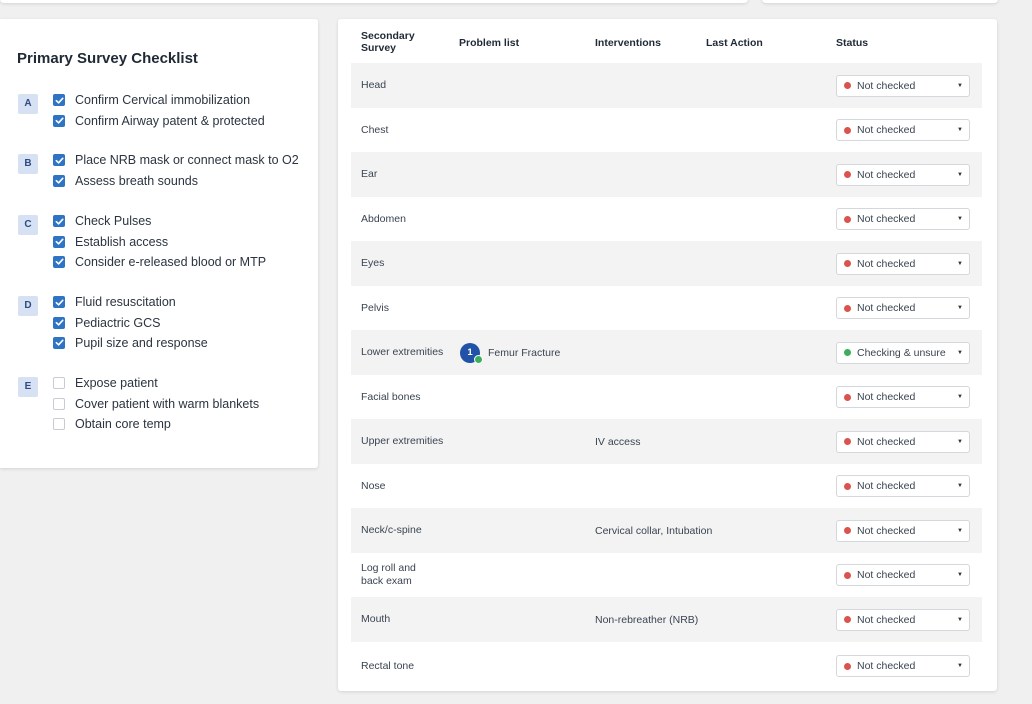 The image size is (1032, 704). I want to click on body-region-label: Mouth, so click(376, 619).